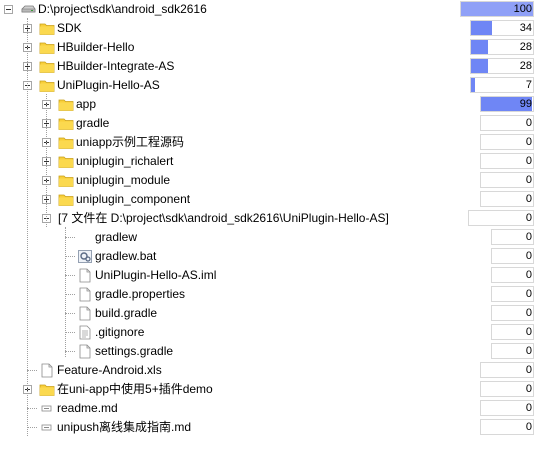 The height and width of the screenshot is (457, 534). Describe the element at coordinates (93, 123) in the screenshot. I see `tree-row-label: gradle` at that location.